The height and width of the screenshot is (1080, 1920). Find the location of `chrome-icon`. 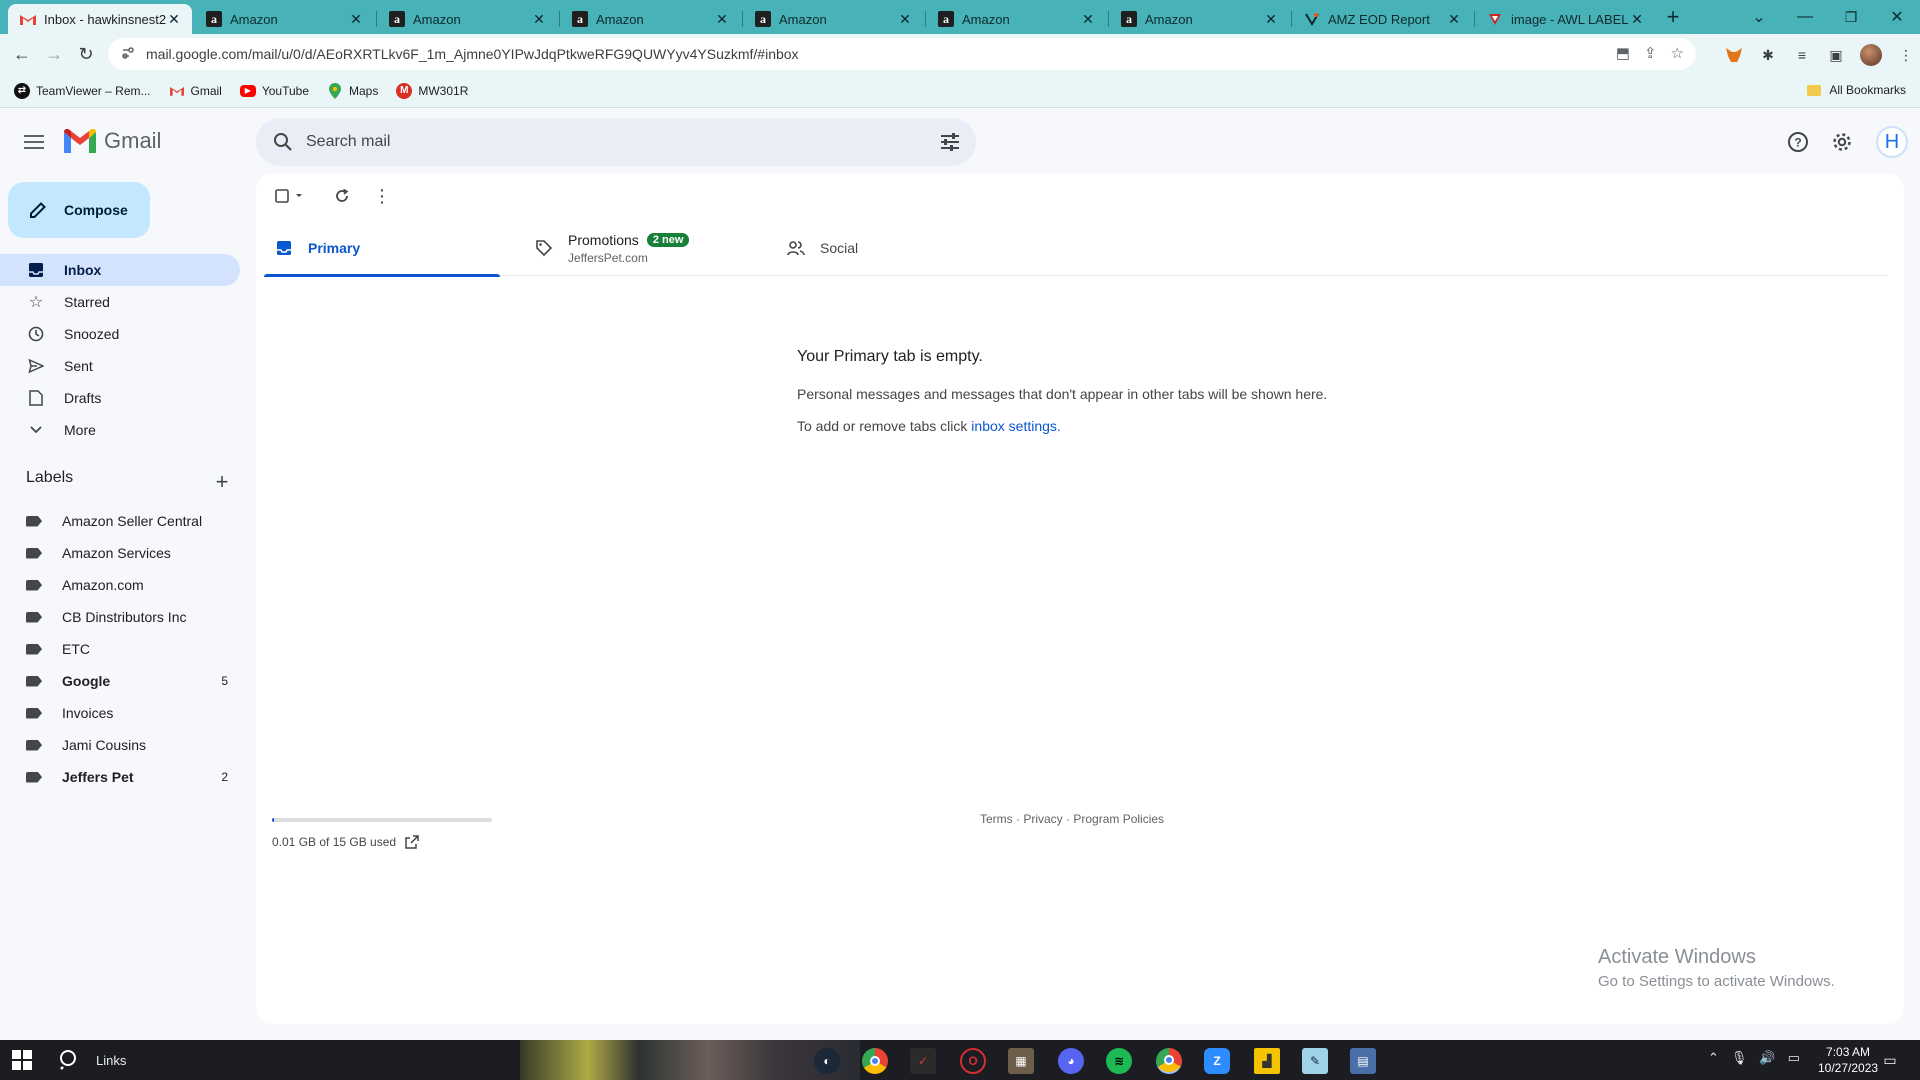

chrome-icon is located at coordinates (875, 1061).